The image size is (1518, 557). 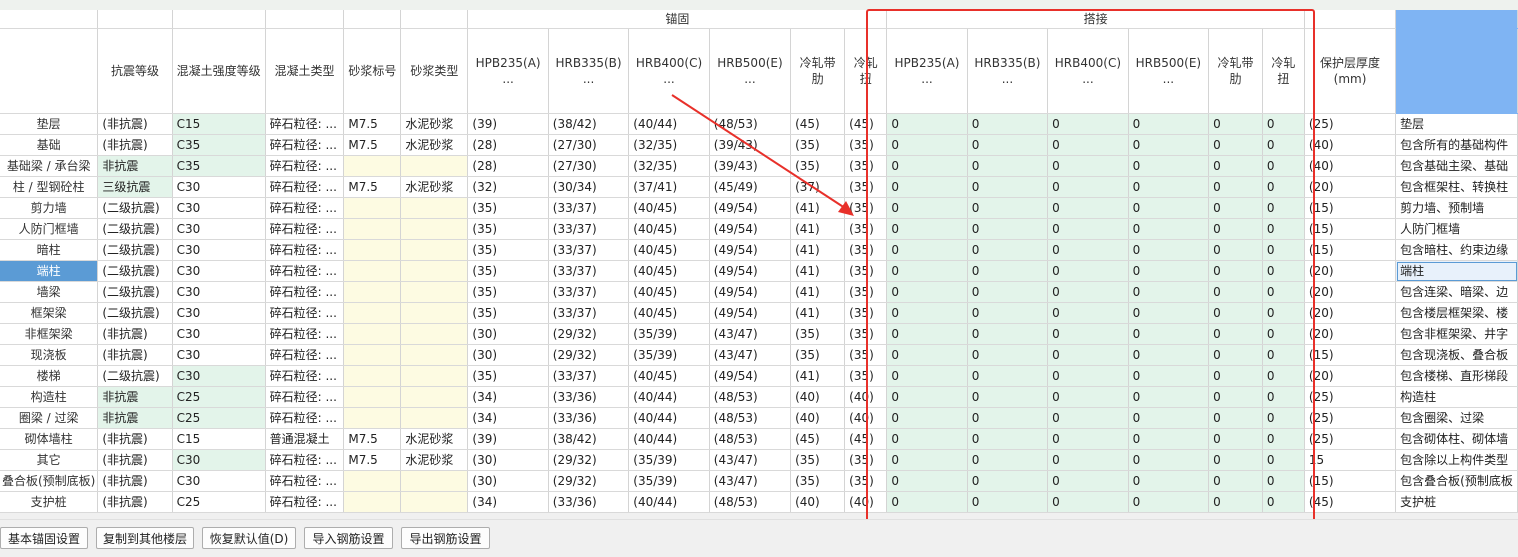 What do you see at coordinates (1456, 71) in the screenshot?
I see `col-note` at bounding box center [1456, 71].